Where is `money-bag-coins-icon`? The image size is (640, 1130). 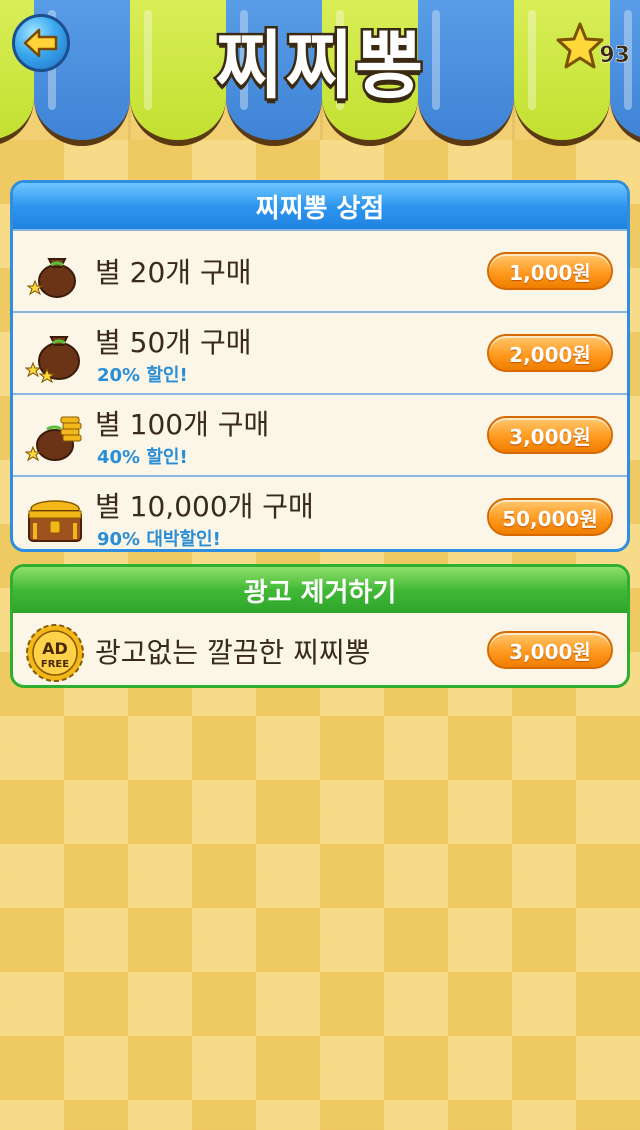 money-bag-coins-icon is located at coordinates (53, 439).